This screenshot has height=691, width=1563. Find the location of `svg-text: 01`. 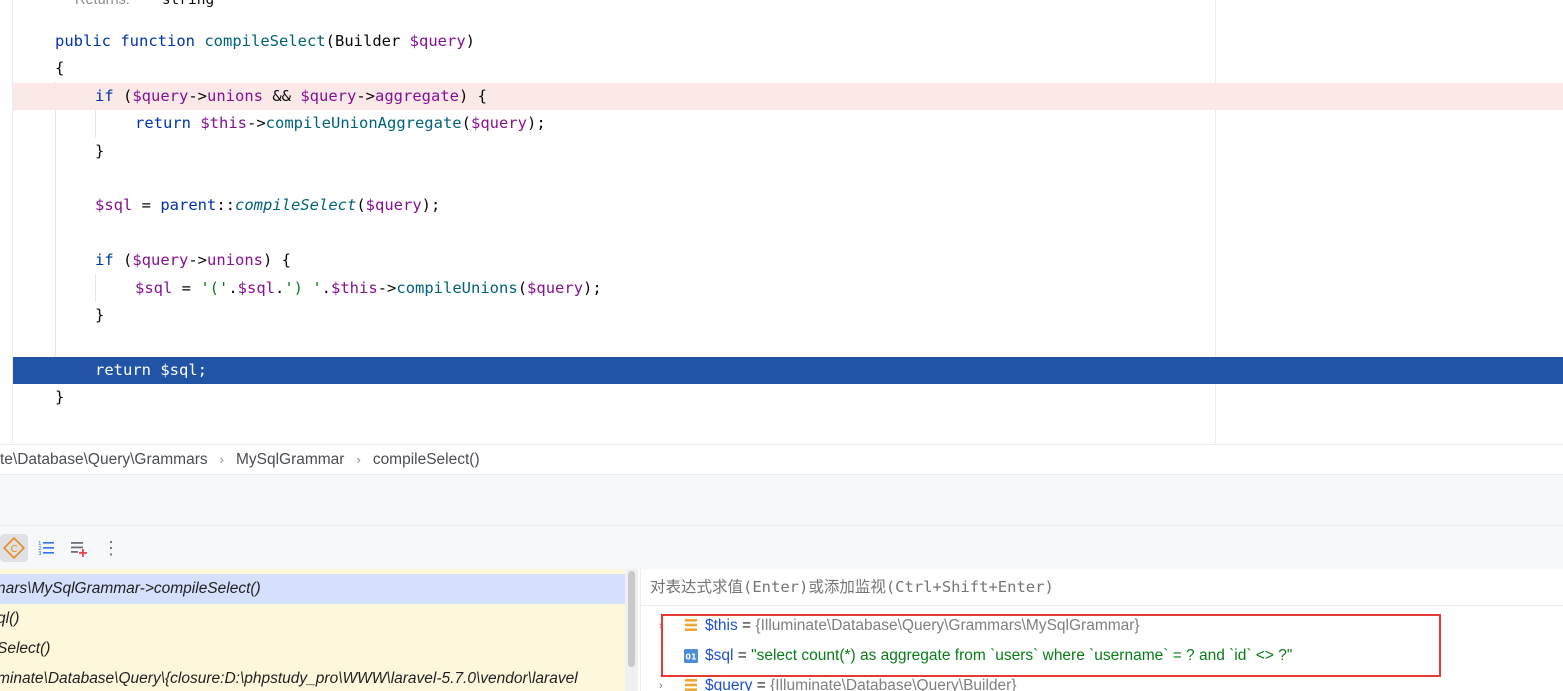

svg-text: 01 is located at coordinates (691, 657).